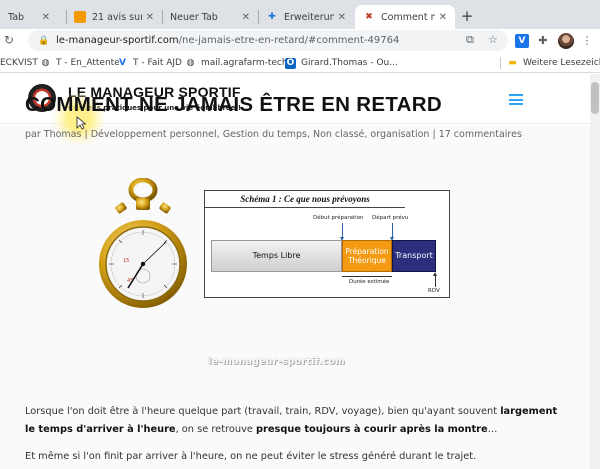  Describe the element at coordinates (516, 99) in the screenshot. I see `hamburger-menu-icon` at that location.